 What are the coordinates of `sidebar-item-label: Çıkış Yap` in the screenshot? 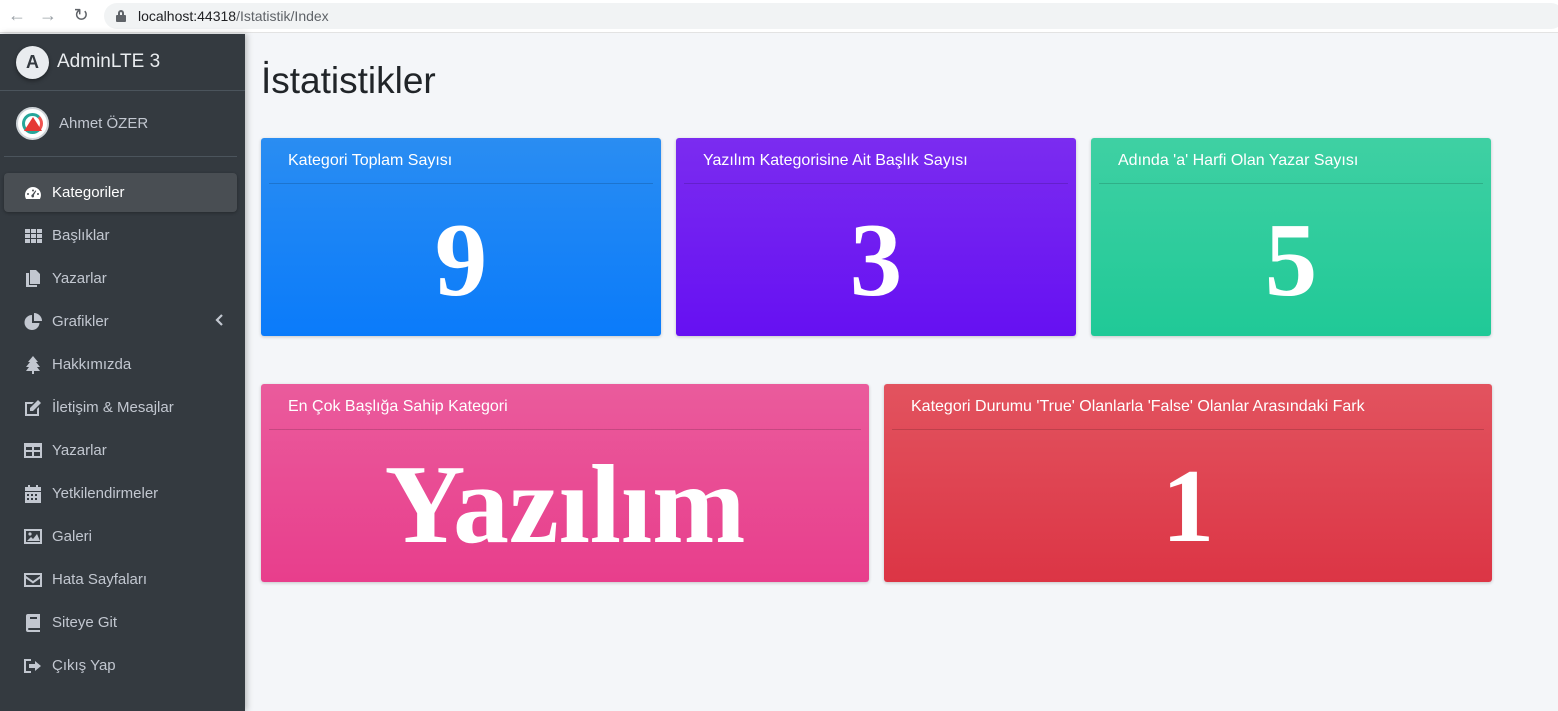 It's located at (84, 665).